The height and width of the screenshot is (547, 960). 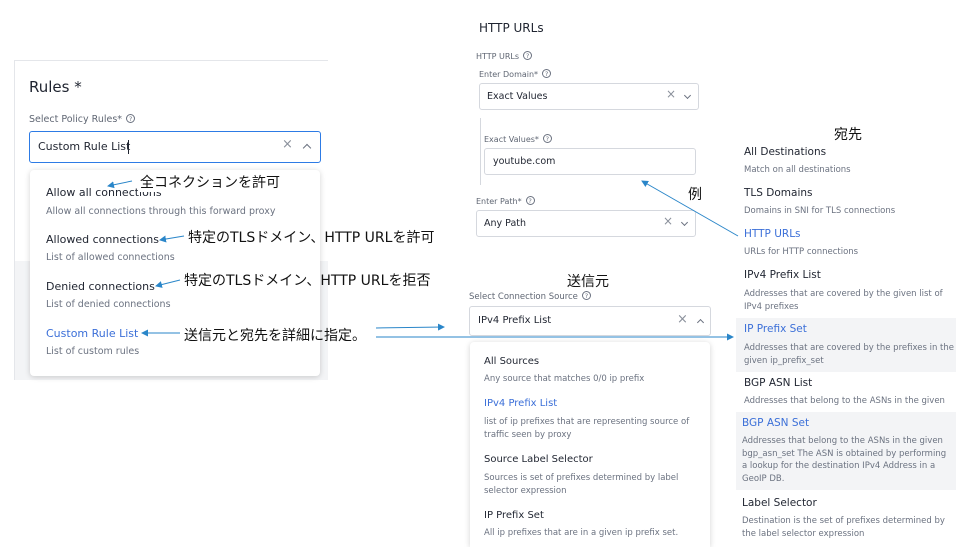 I want to click on arrow-to-source, so click(x=410, y=327).